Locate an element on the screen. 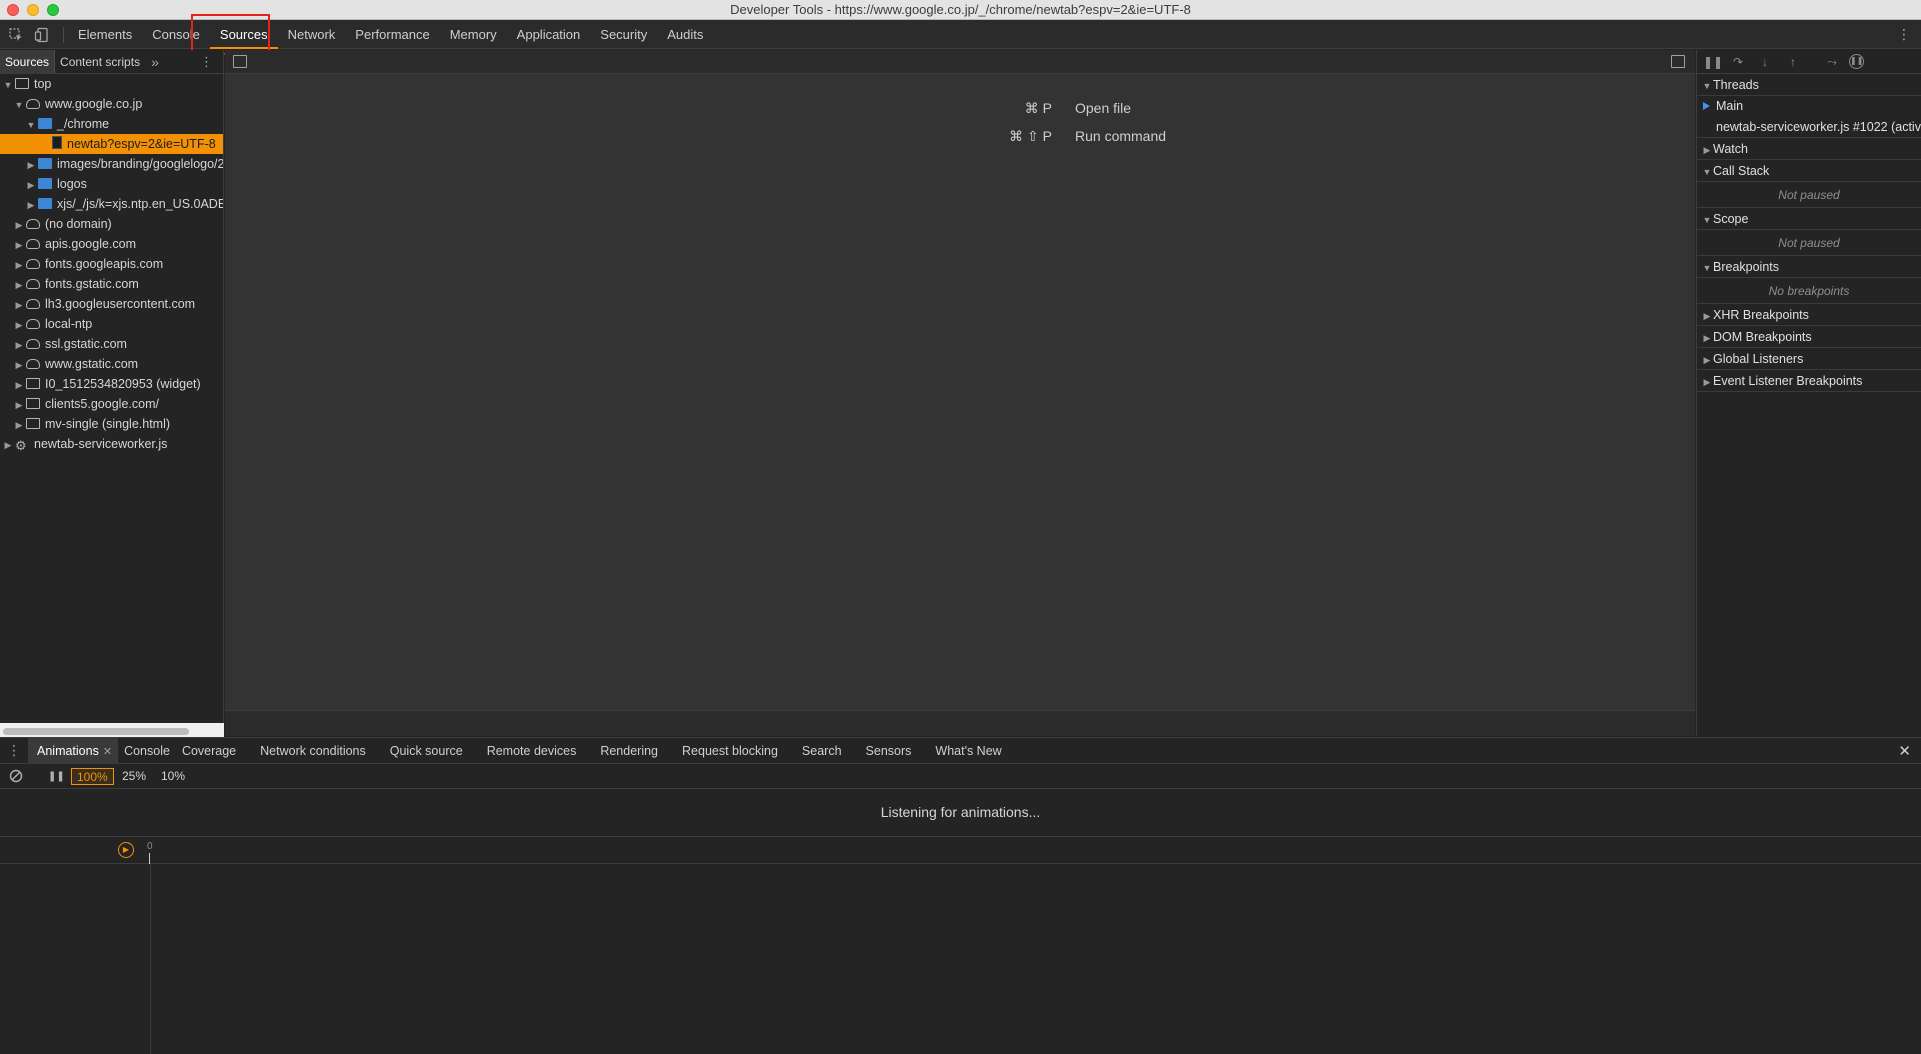  call-stack-section-header: ▼ Call Stack is located at coordinates (1809, 171).